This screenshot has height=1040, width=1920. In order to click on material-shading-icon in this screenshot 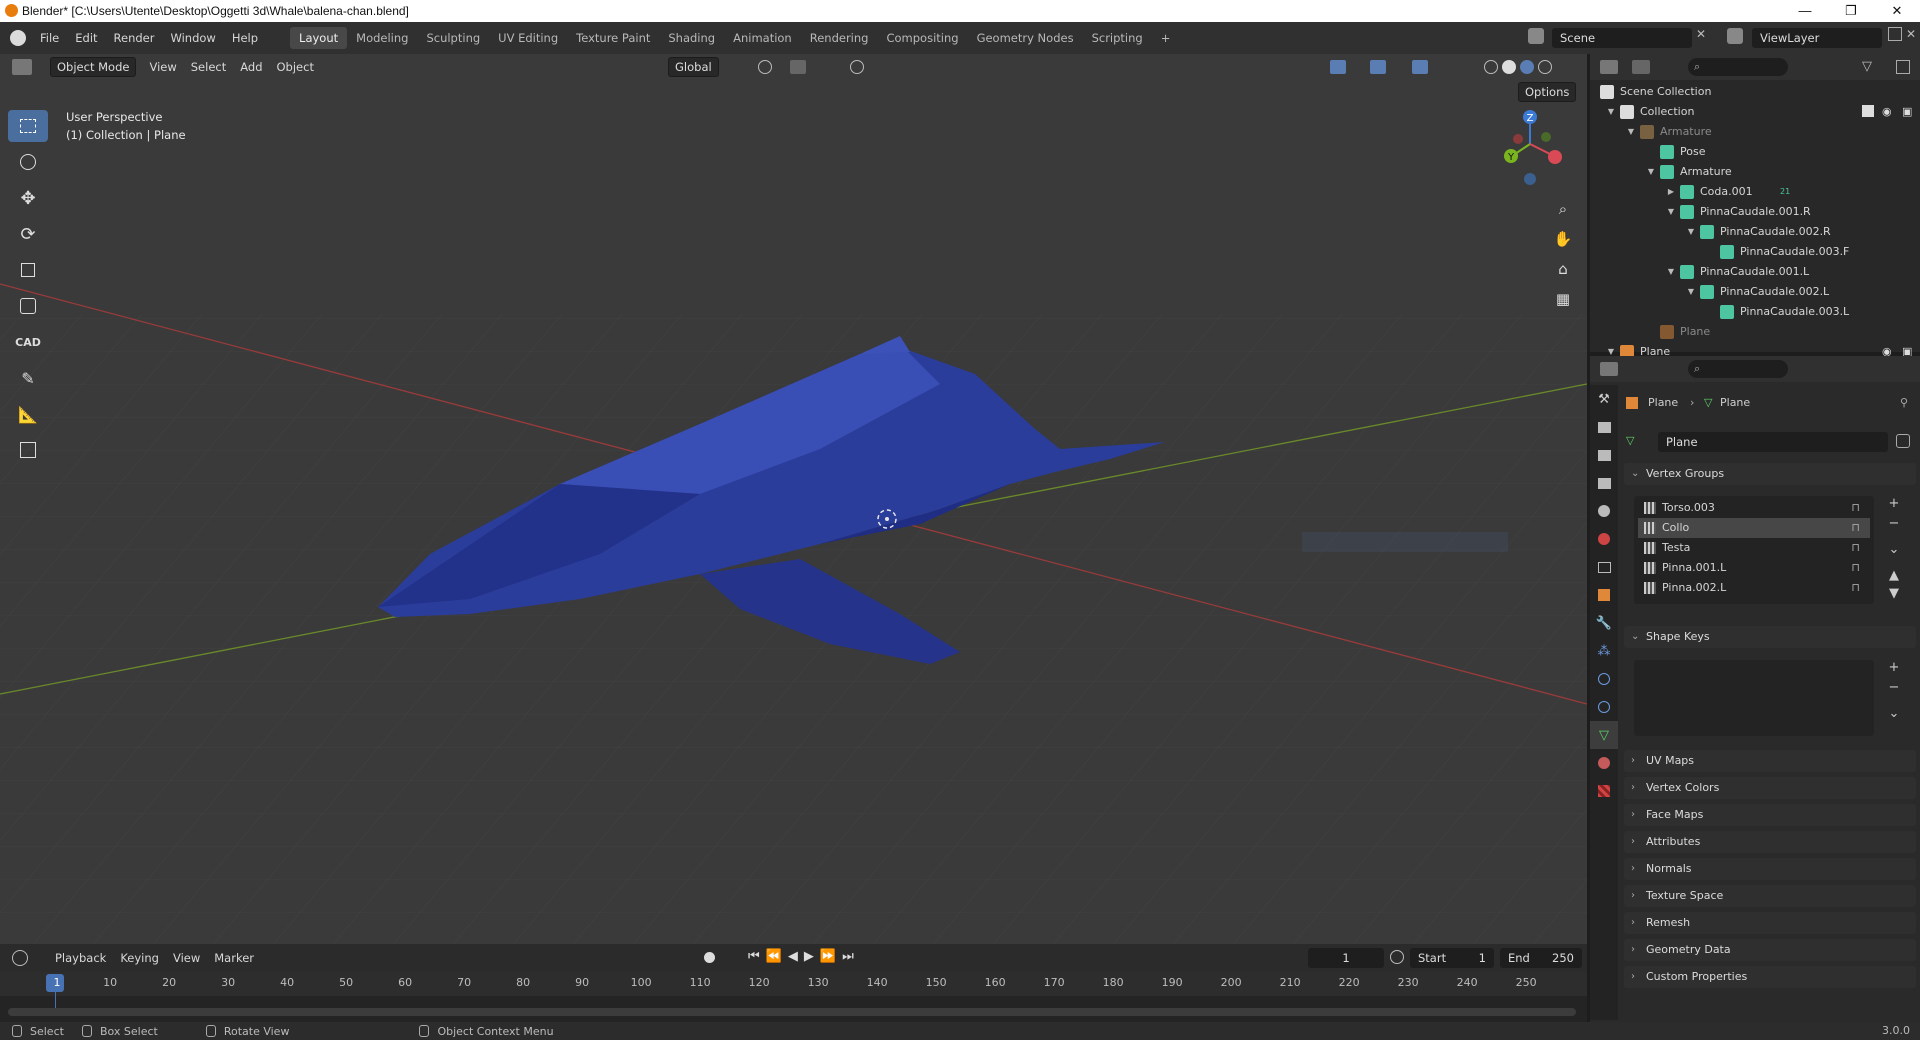, I will do `click(1527, 67)`.